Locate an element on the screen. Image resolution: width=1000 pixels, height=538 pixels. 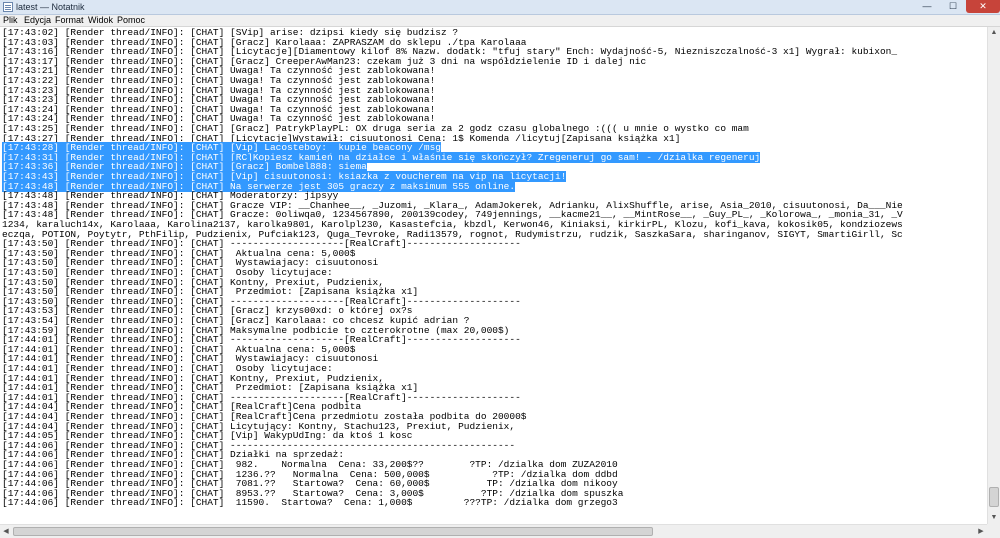
window-title: latest — Notatnik is located at coordinates (50, 7).